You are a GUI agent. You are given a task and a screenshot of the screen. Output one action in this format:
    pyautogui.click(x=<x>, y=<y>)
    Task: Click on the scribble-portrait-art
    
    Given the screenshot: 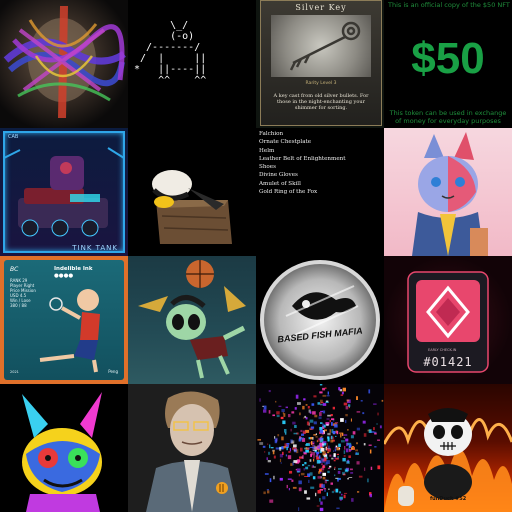 What is the action you would take?
    pyautogui.click(x=64, y=62)
    